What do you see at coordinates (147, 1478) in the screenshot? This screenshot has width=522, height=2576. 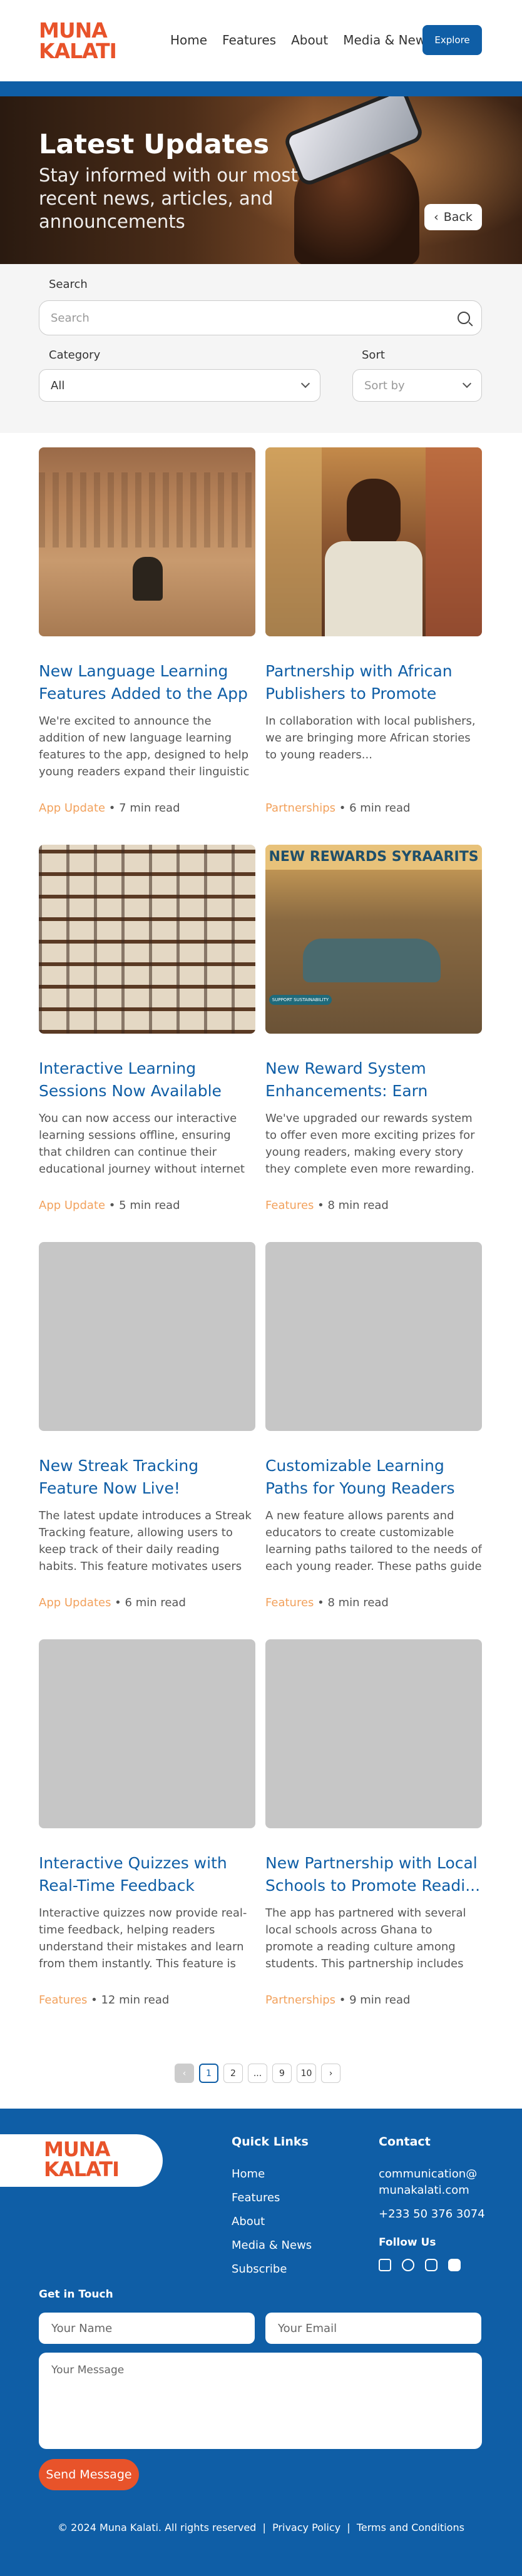 I see `card-title: New Streak Tracking Feature Now Live!` at bounding box center [147, 1478].